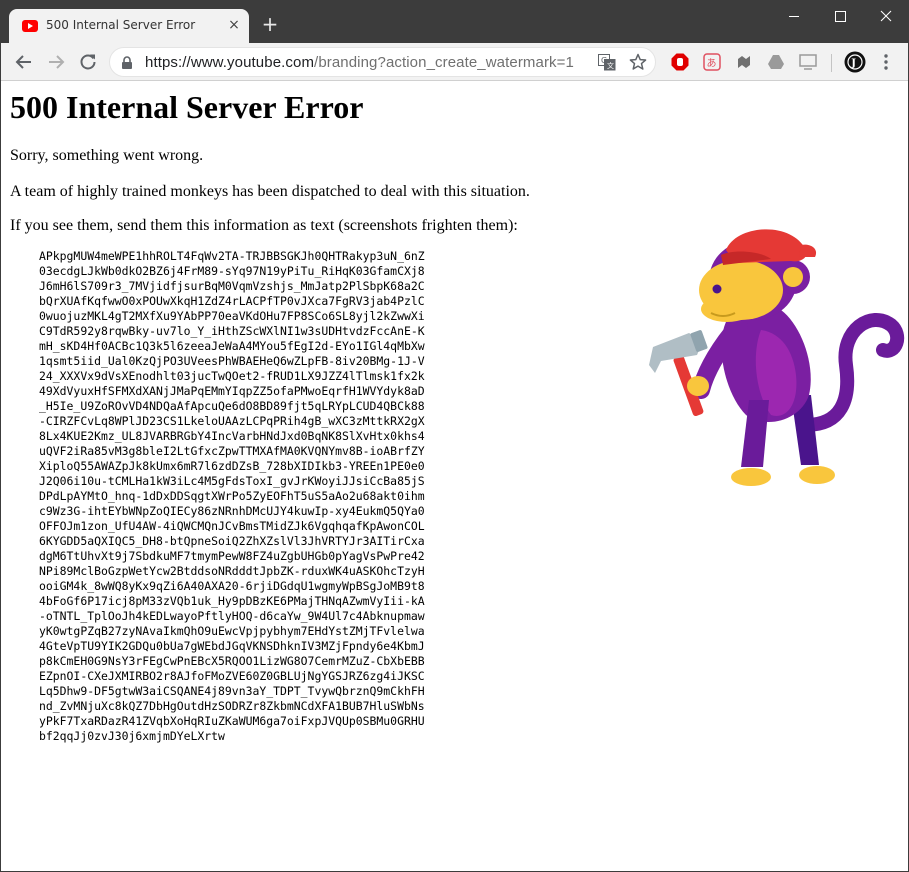  I want to click on error-message: Sorry, something went wrong., so click(107, 155).